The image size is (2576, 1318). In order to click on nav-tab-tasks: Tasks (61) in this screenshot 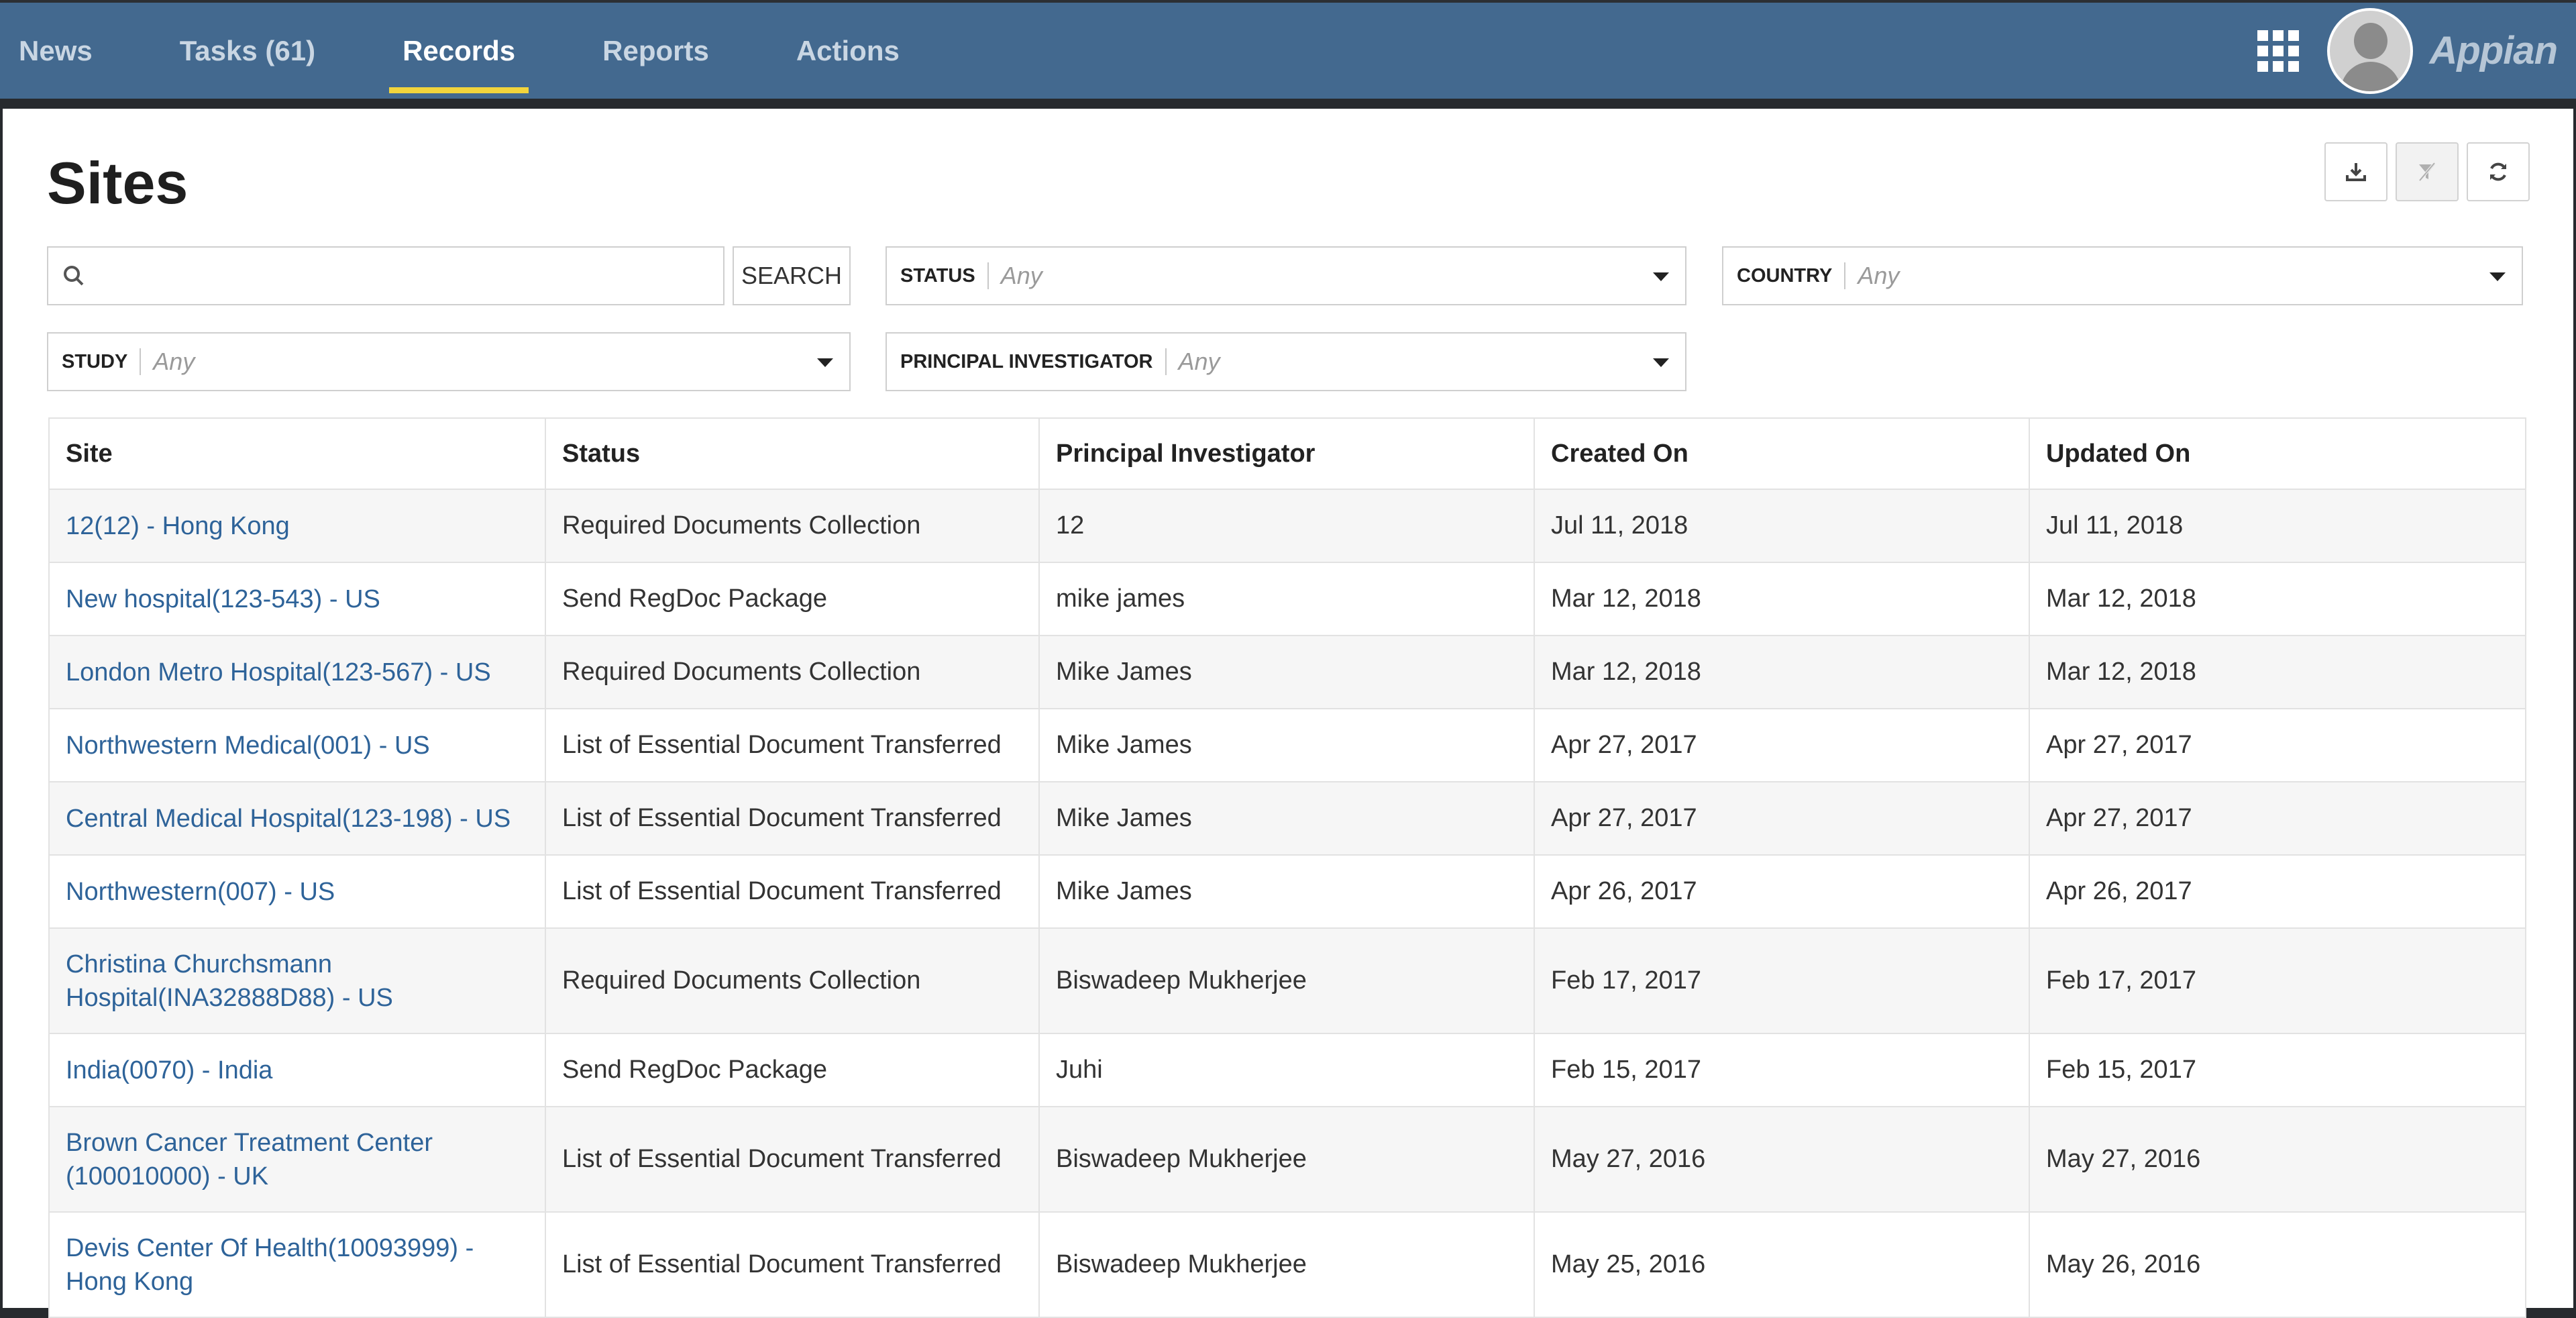, I will do `click(247, 51)`.